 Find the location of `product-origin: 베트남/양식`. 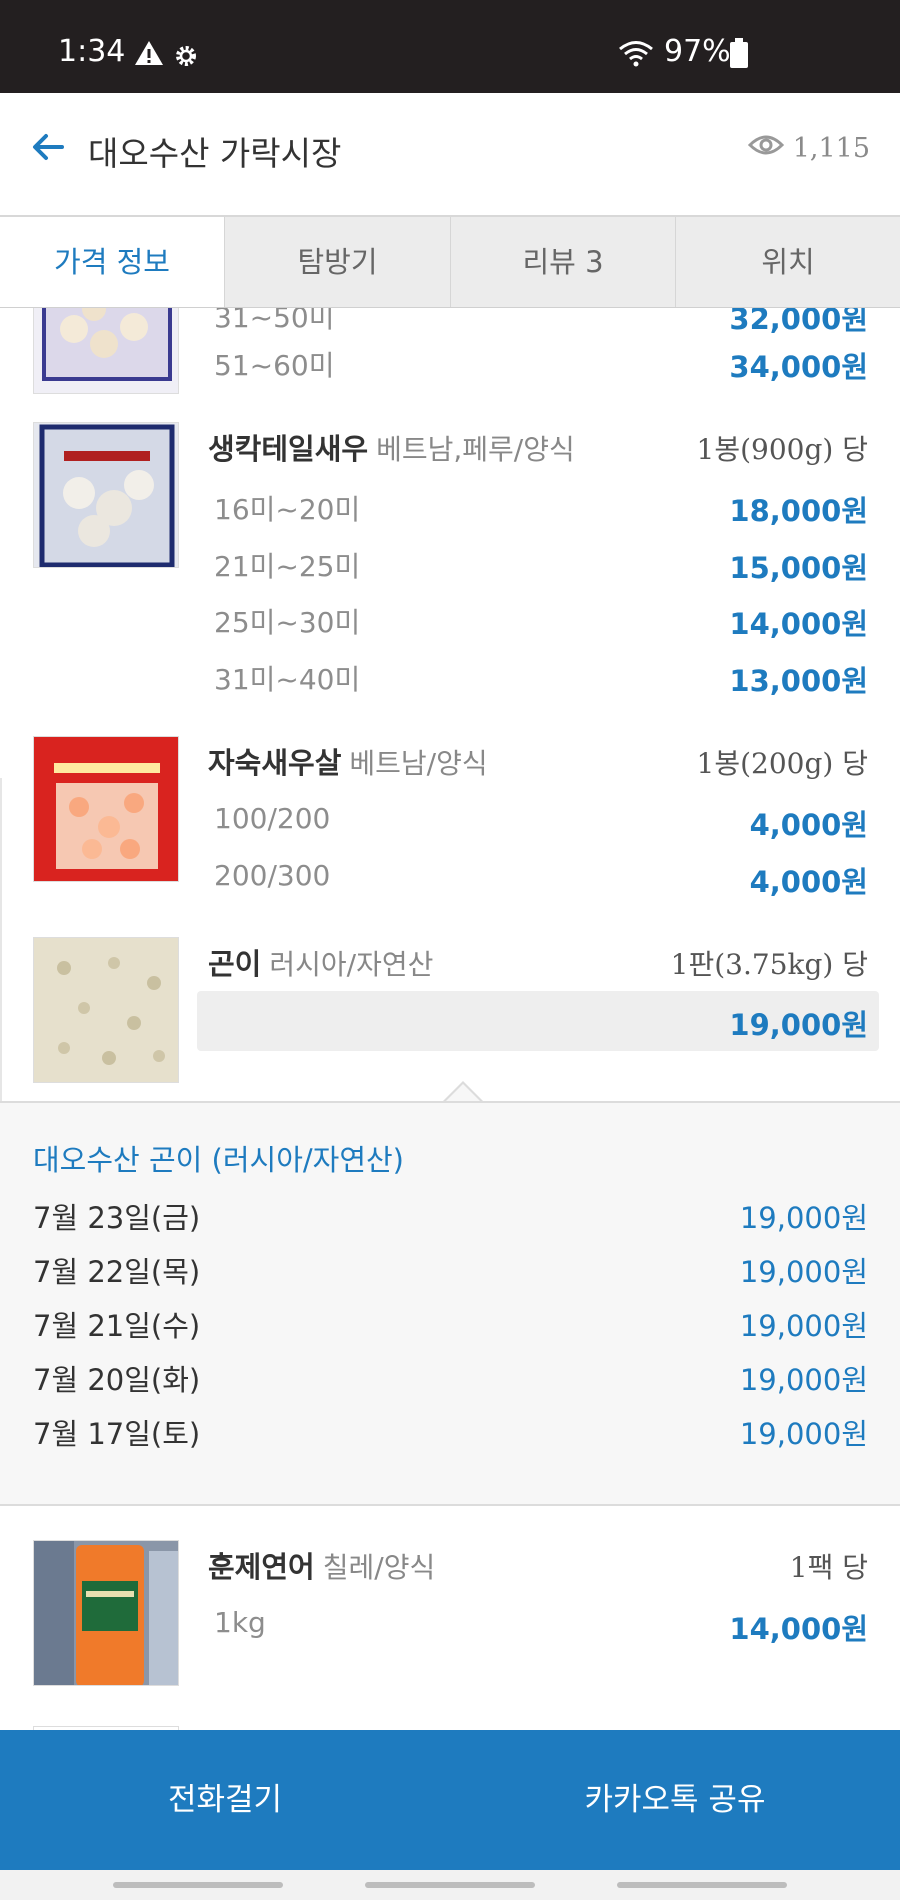

product-origin: 베트남/양식 is located at coordinates (418, 763).